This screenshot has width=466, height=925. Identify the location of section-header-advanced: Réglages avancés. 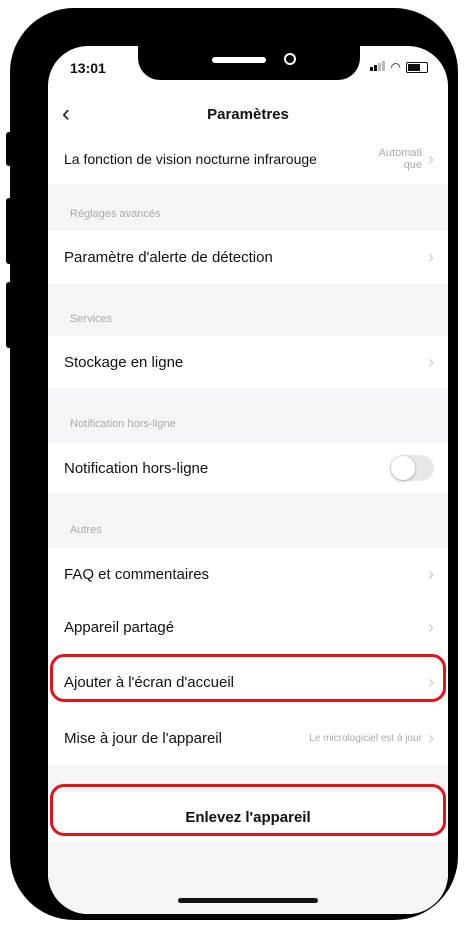
(248, 207).